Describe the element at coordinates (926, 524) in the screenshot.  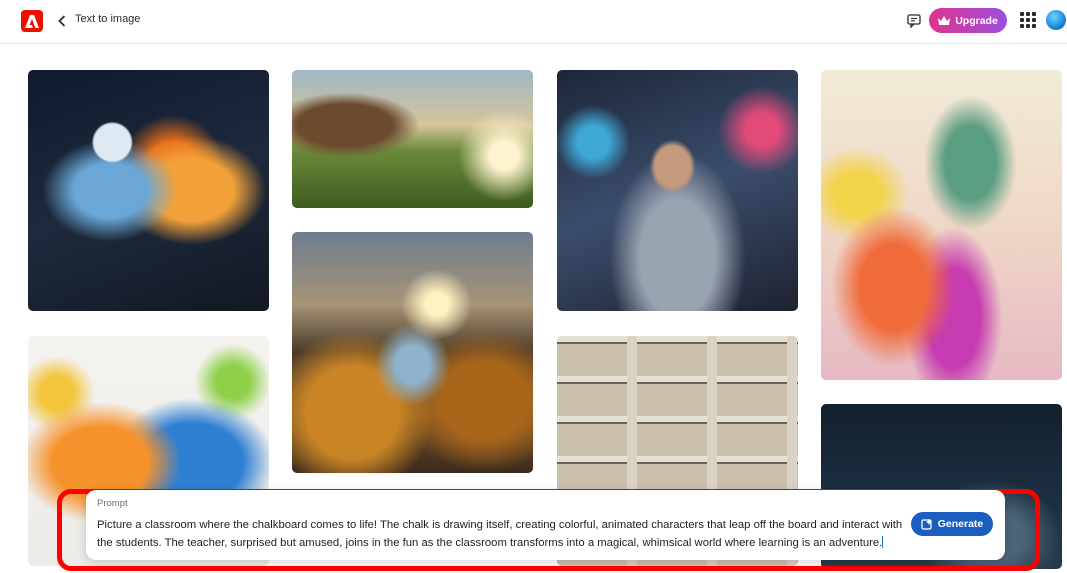
I see `generate-icon` at that location.